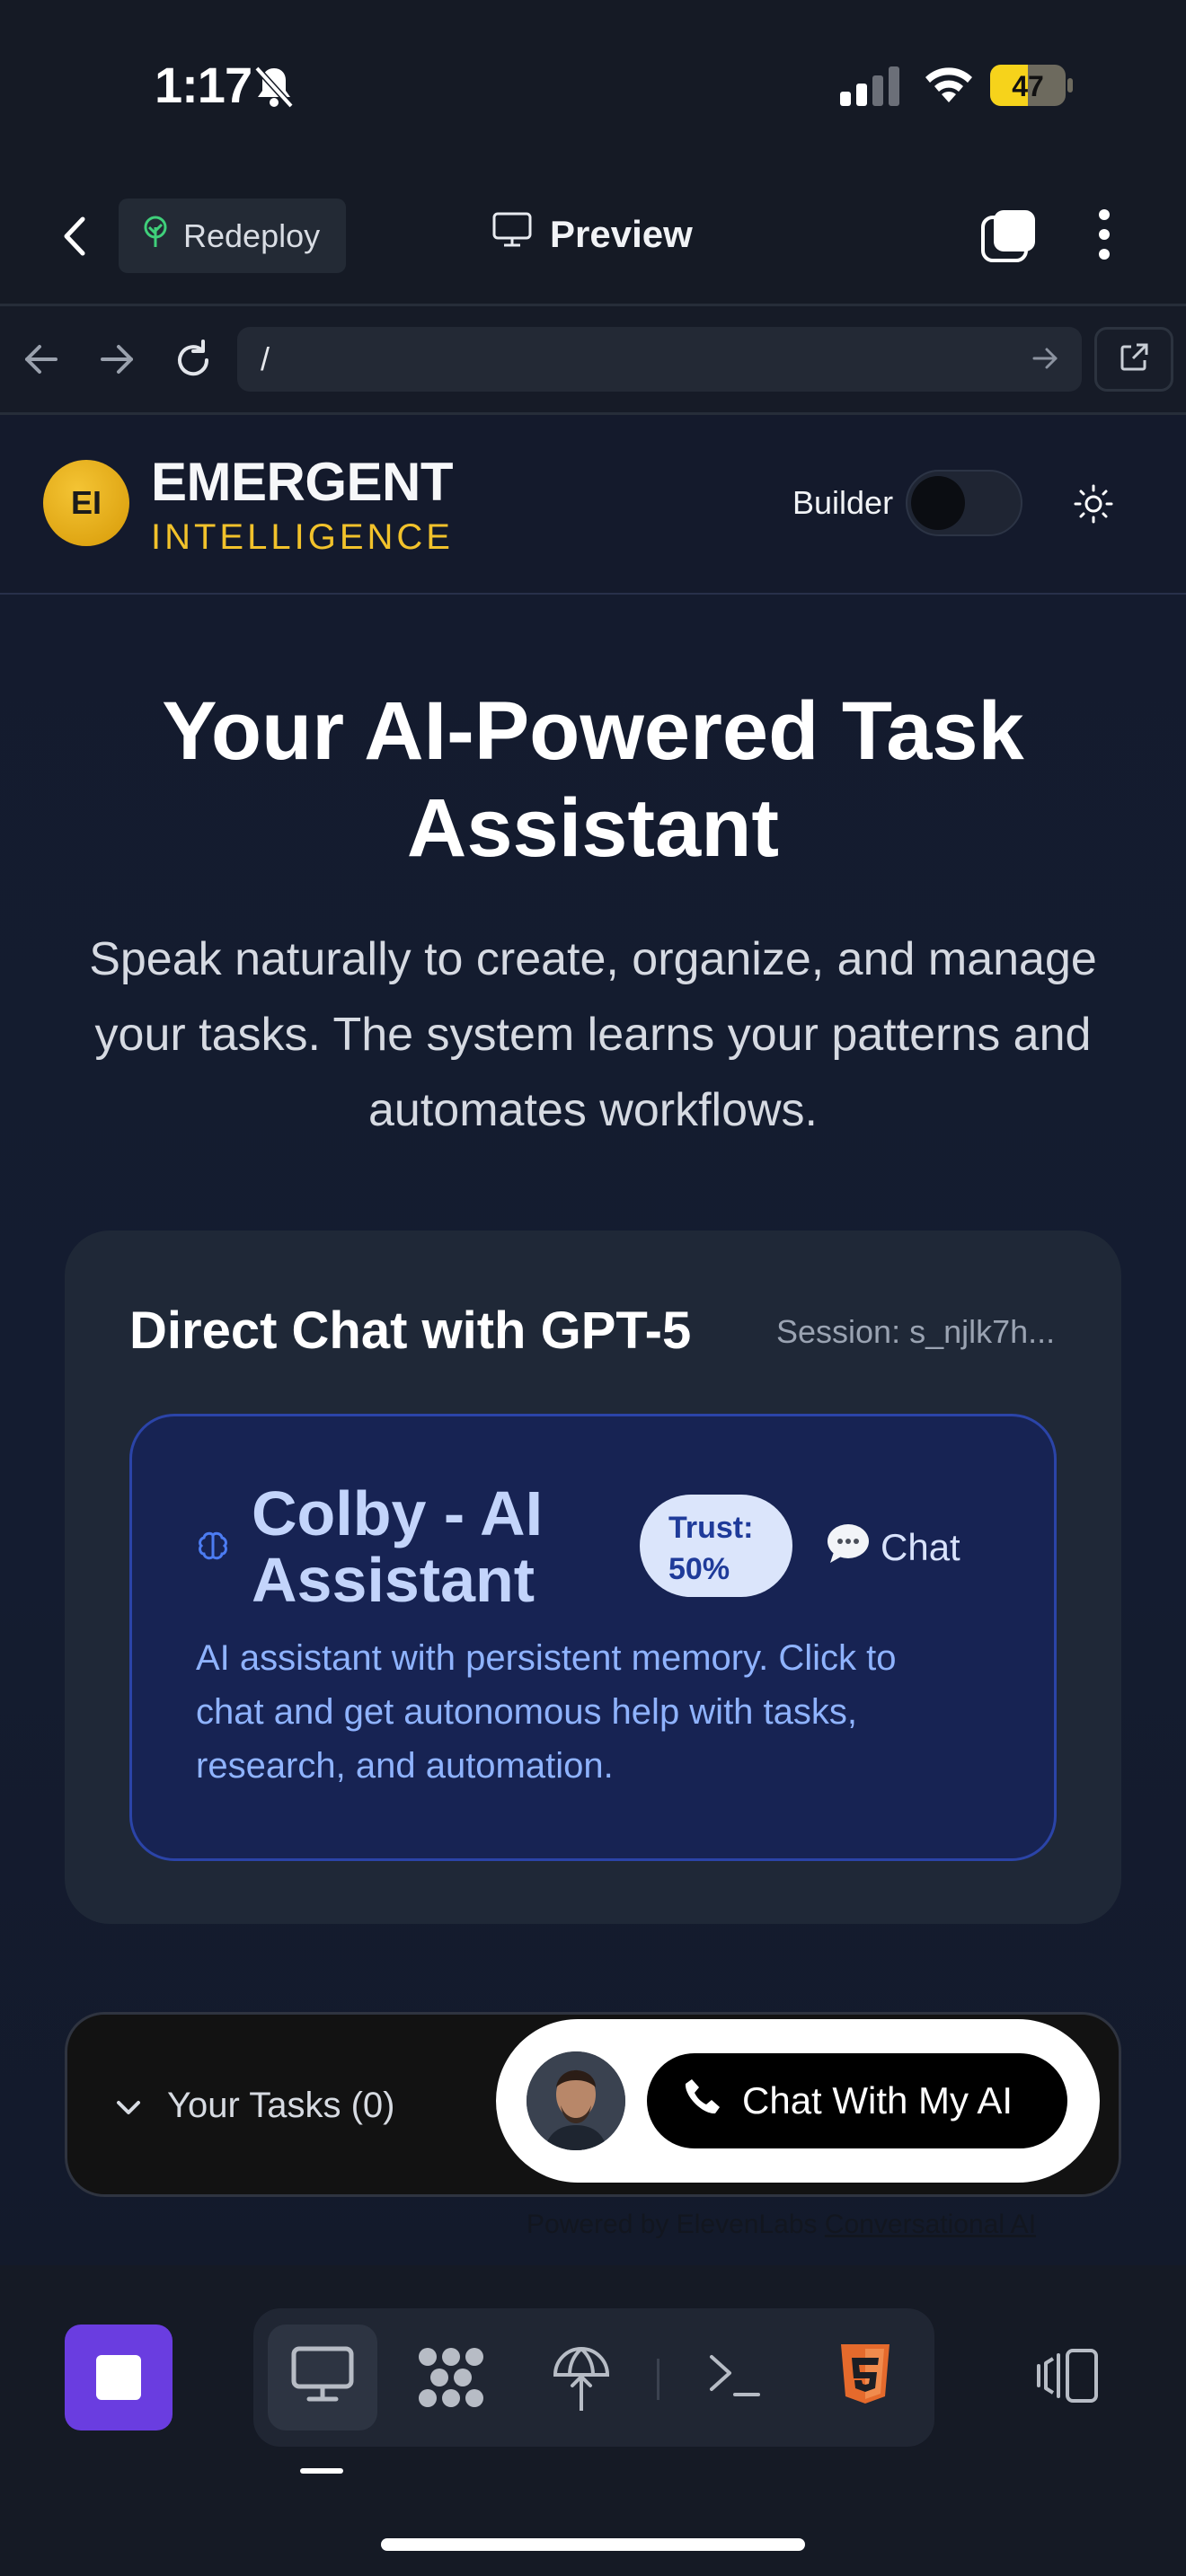 The height and width of the screenshot is (2576, 1186). Describe the element at coordinates (117, 361) in the screenshot. I see `arrow-right-icon` at that location.